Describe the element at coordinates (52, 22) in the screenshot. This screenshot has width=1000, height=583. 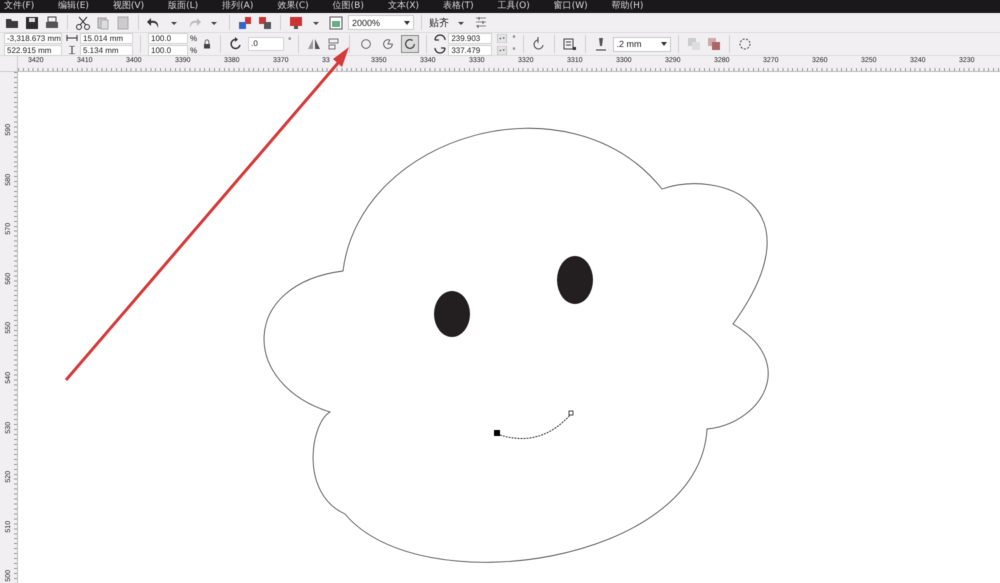
I see `print-icon` at that location.